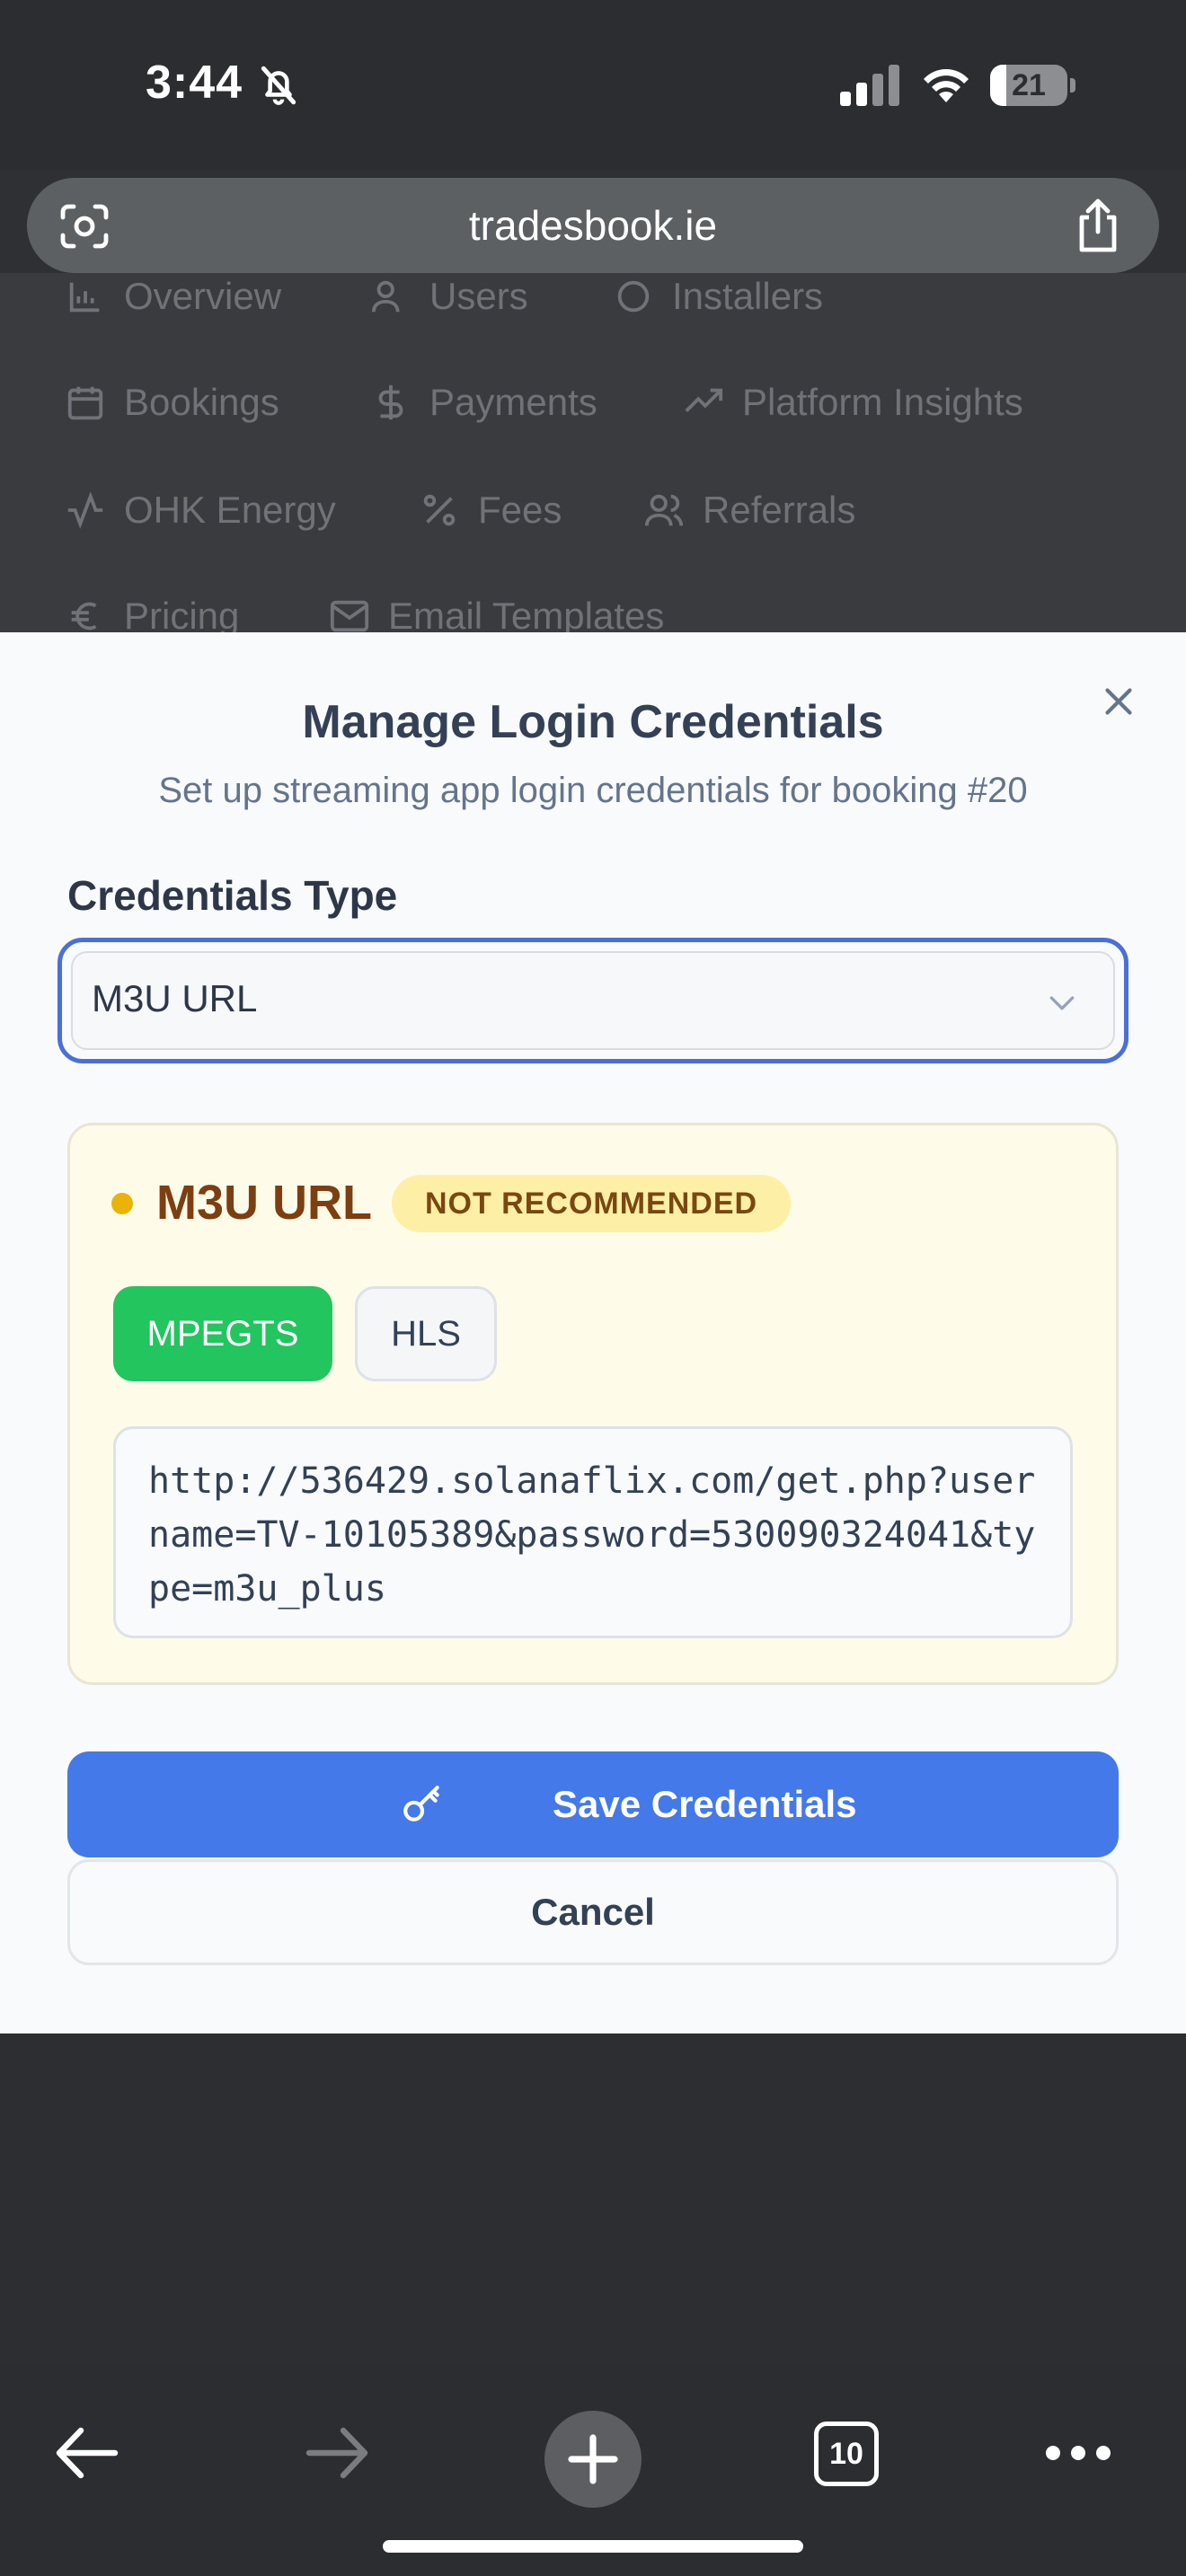 The height and width of the screenshot is (2576, 1186). Describe the element at coordinates (704, 400) in the screenshot. I see `trending-up-icon` at that location.